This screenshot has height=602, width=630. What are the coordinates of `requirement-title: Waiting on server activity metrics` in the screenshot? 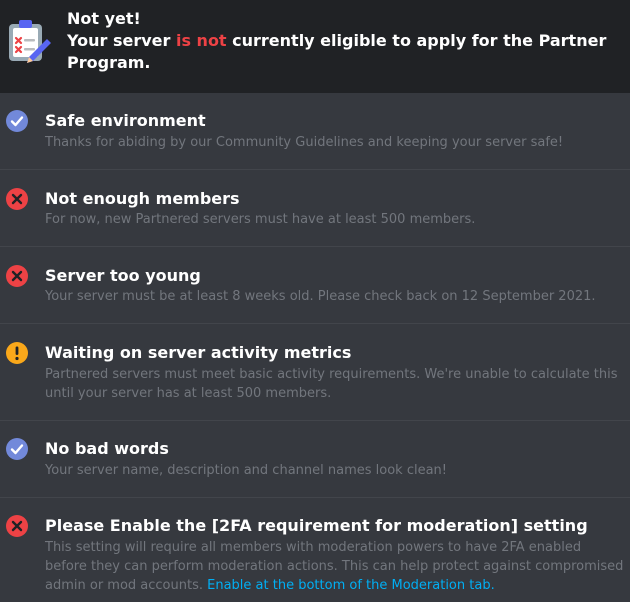 It's located at (198, 352).